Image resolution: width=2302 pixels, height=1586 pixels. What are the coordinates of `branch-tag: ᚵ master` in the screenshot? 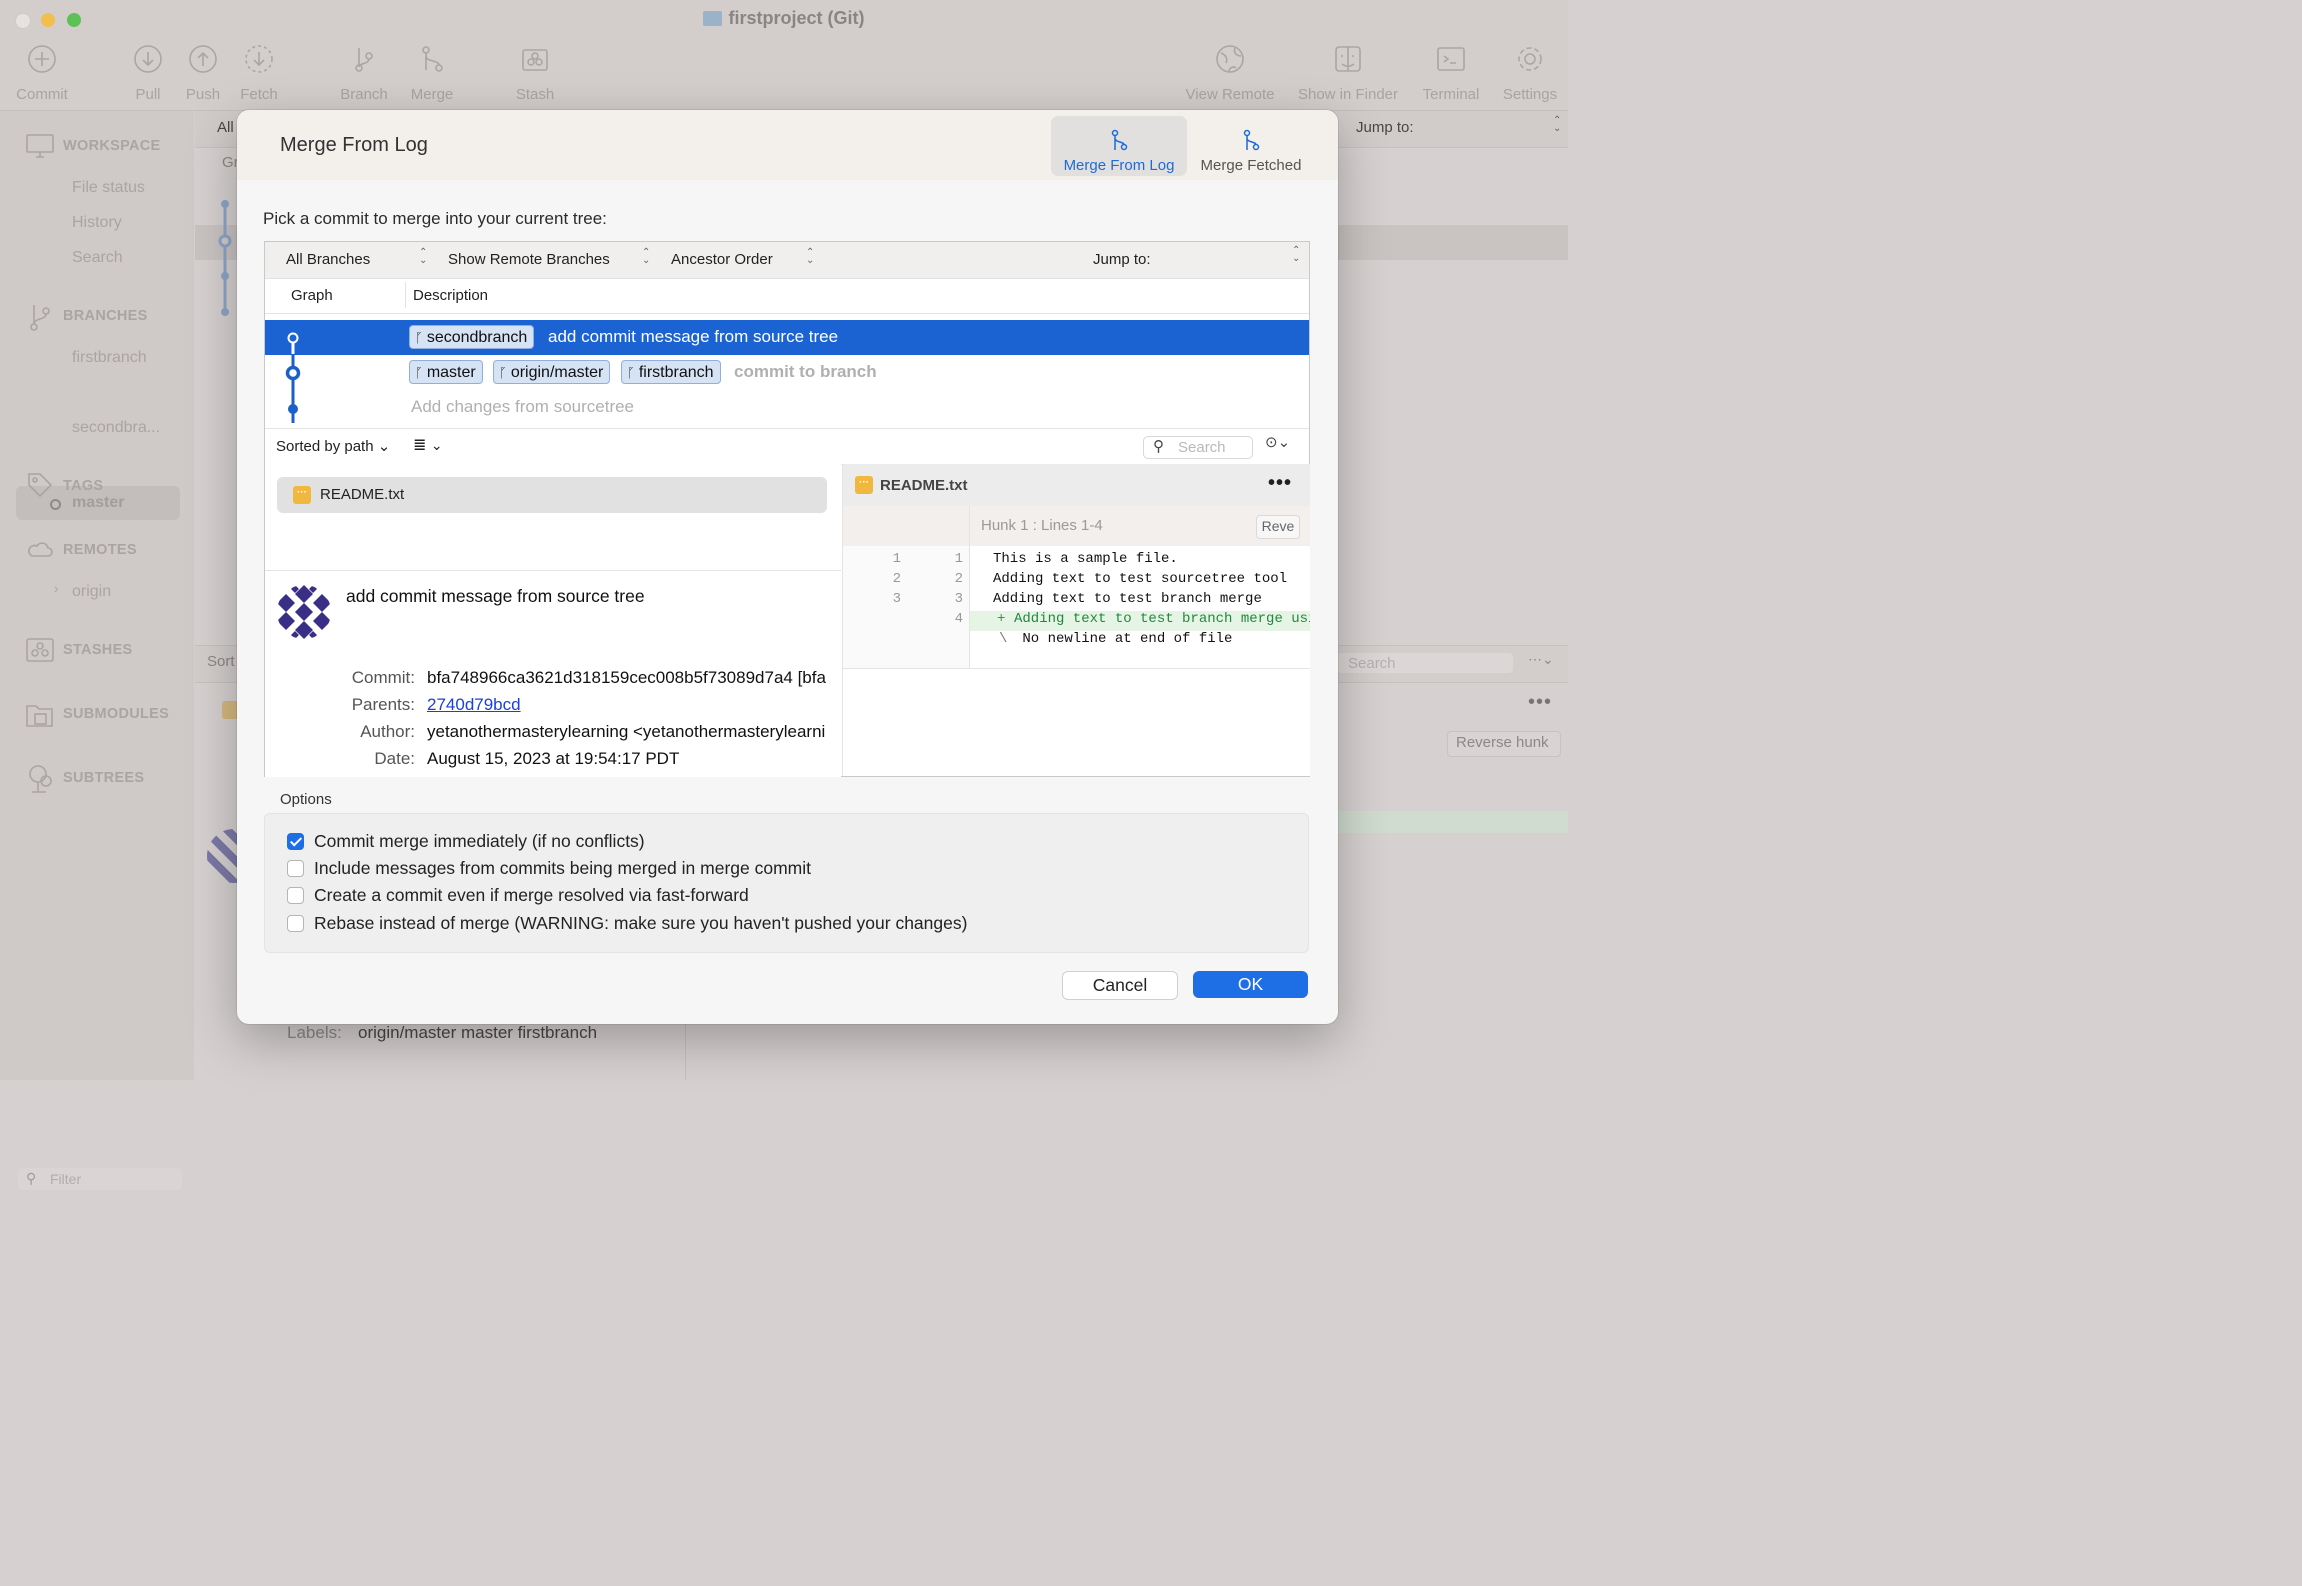 It's located at (446, 372).